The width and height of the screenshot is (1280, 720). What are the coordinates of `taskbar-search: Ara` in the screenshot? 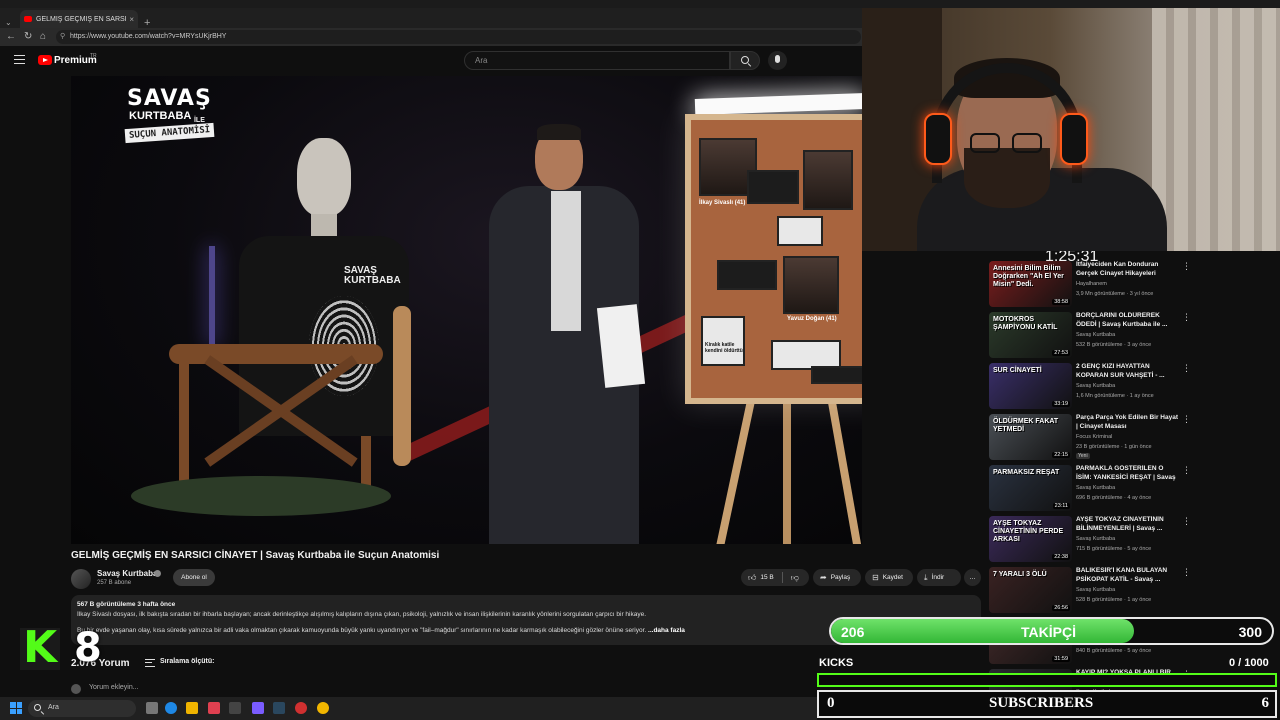 It's located at (82, 708).